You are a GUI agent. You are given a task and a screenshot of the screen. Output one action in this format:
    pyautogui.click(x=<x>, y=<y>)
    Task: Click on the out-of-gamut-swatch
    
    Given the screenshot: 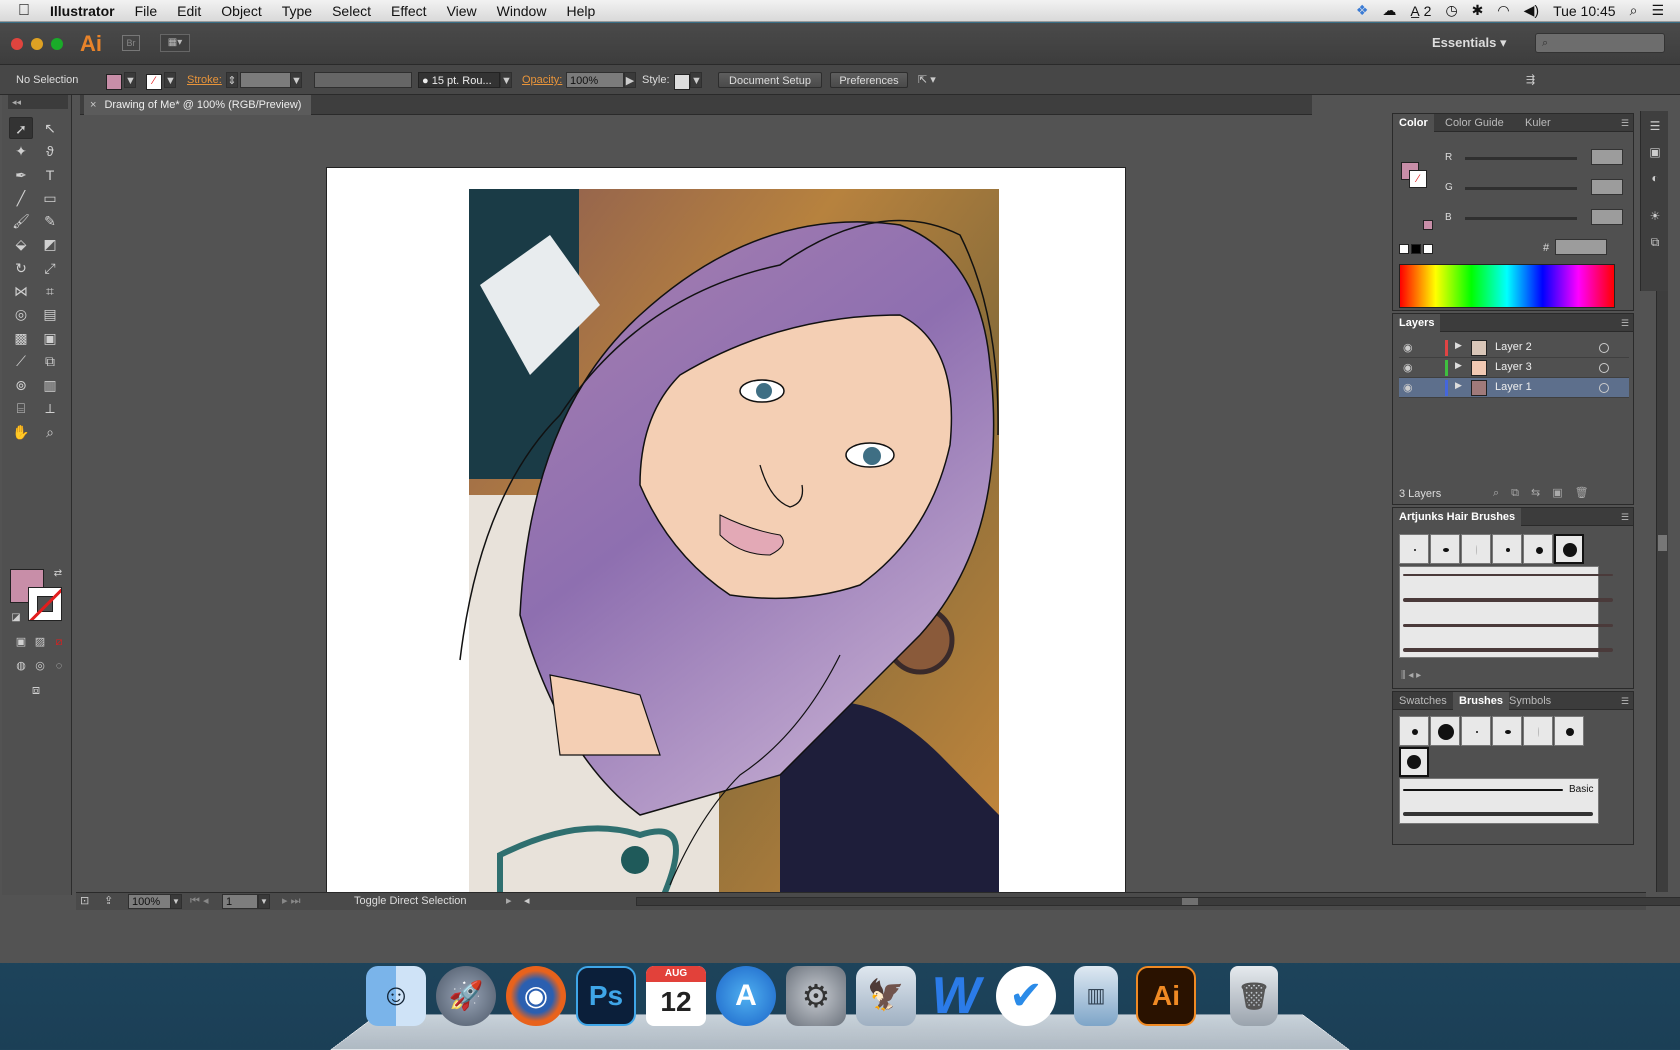 What is the action you would take?
    pyautogui.click(x=1428, y=225)
    